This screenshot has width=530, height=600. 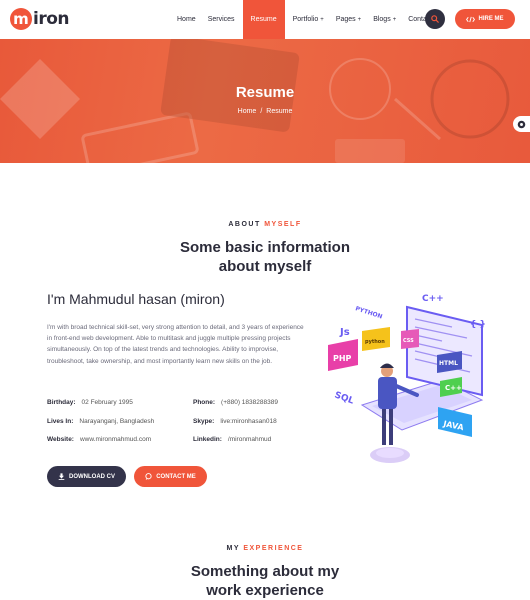 What do you see at coordinates (204, 402) in the screenshot?
I see `detail-label: Phone:` at bounding box center [204, 402].